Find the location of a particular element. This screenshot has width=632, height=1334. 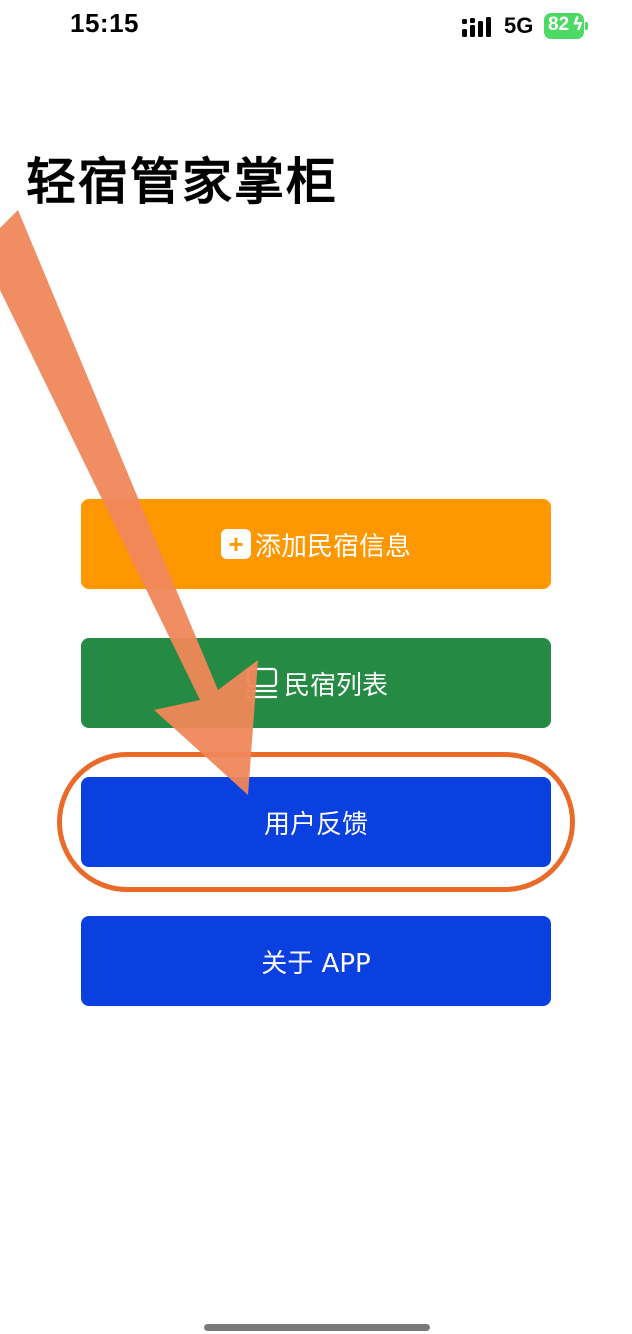

battery-charging-icon: 82 ϟ is located at coordinates (566, 26).